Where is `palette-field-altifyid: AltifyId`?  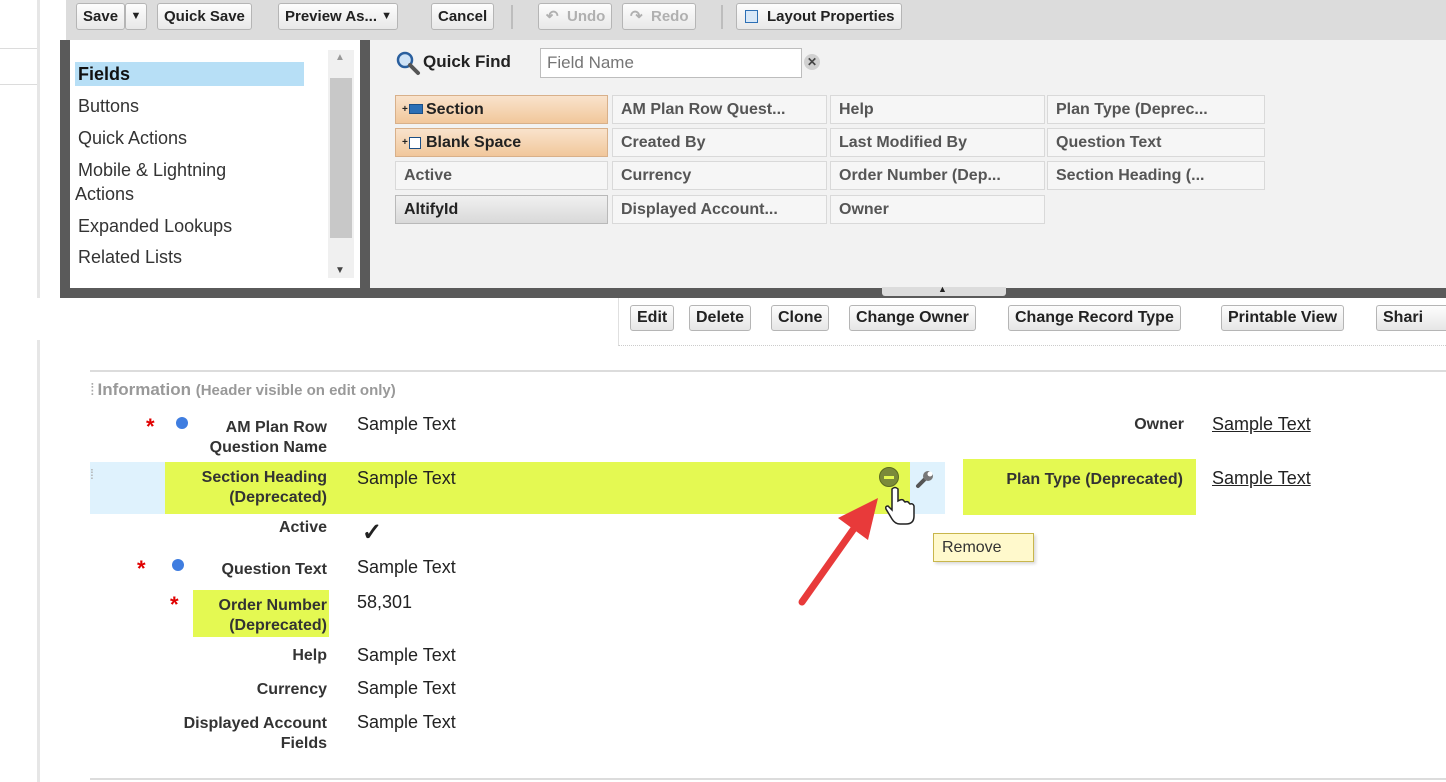 palette-field-altifyid: AltifyId is located at coordinates (501, 209).